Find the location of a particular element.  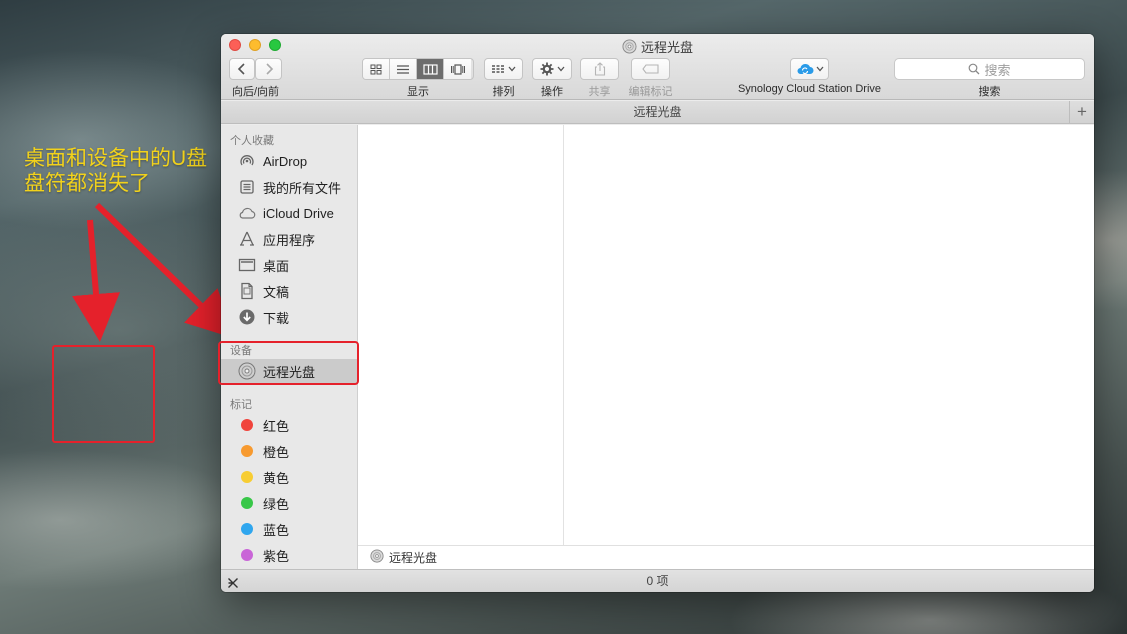

synology-cloud-button is located at coordinates (809, 69).